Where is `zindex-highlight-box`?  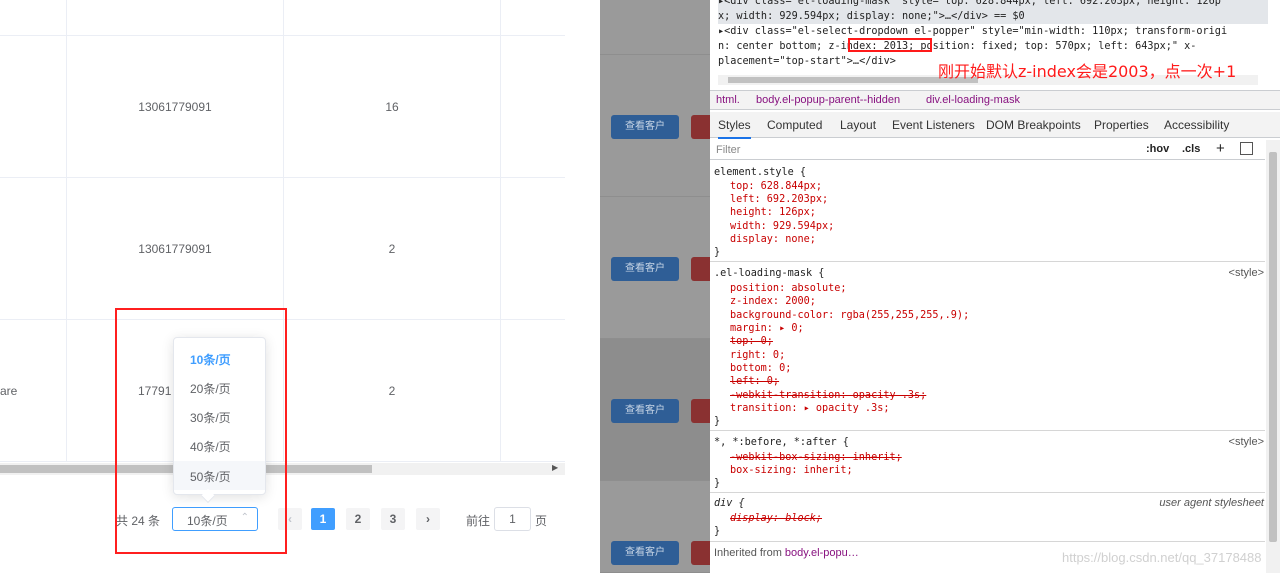 zindex-highlight-box is located at coordinates (890, 45).